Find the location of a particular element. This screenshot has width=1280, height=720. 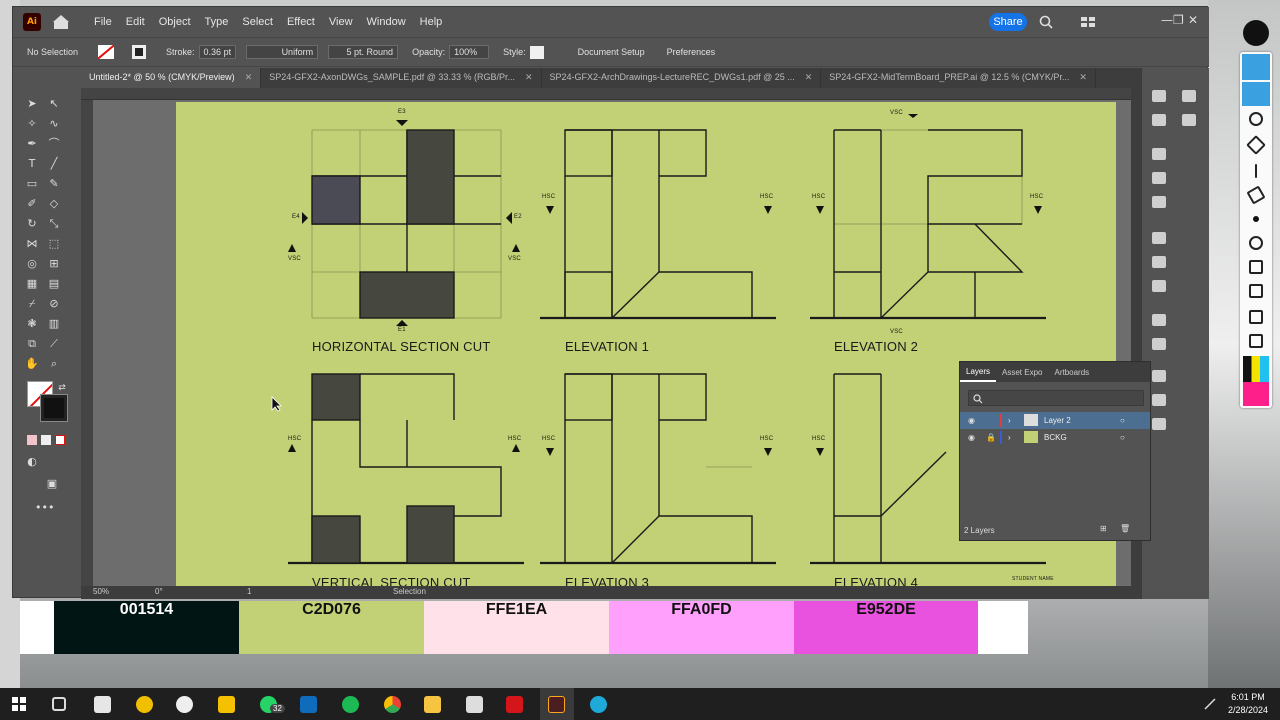

gradient-panel-icon is located at coordinates (1159, 262).